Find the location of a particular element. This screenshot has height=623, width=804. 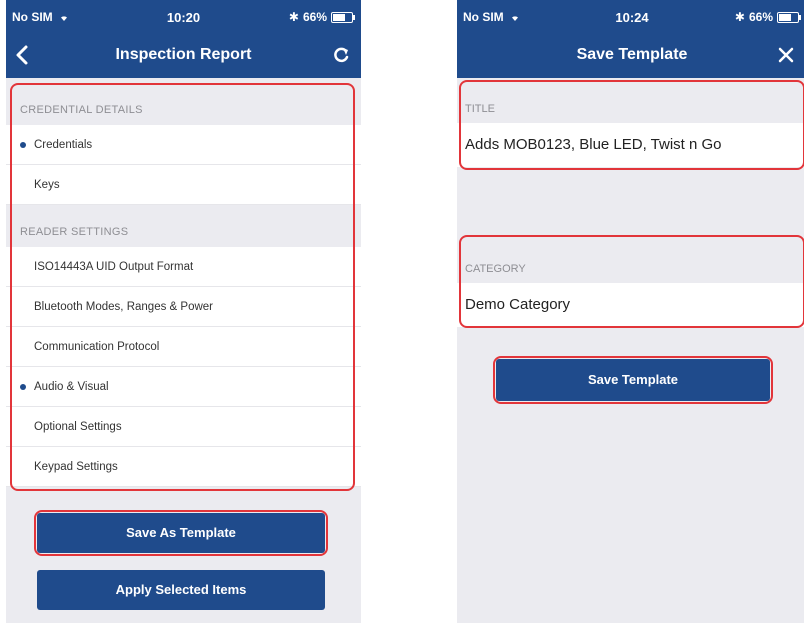

list-item-label: Bluetooth Modes, Ranges & Power is located at coordinates (123, 307).